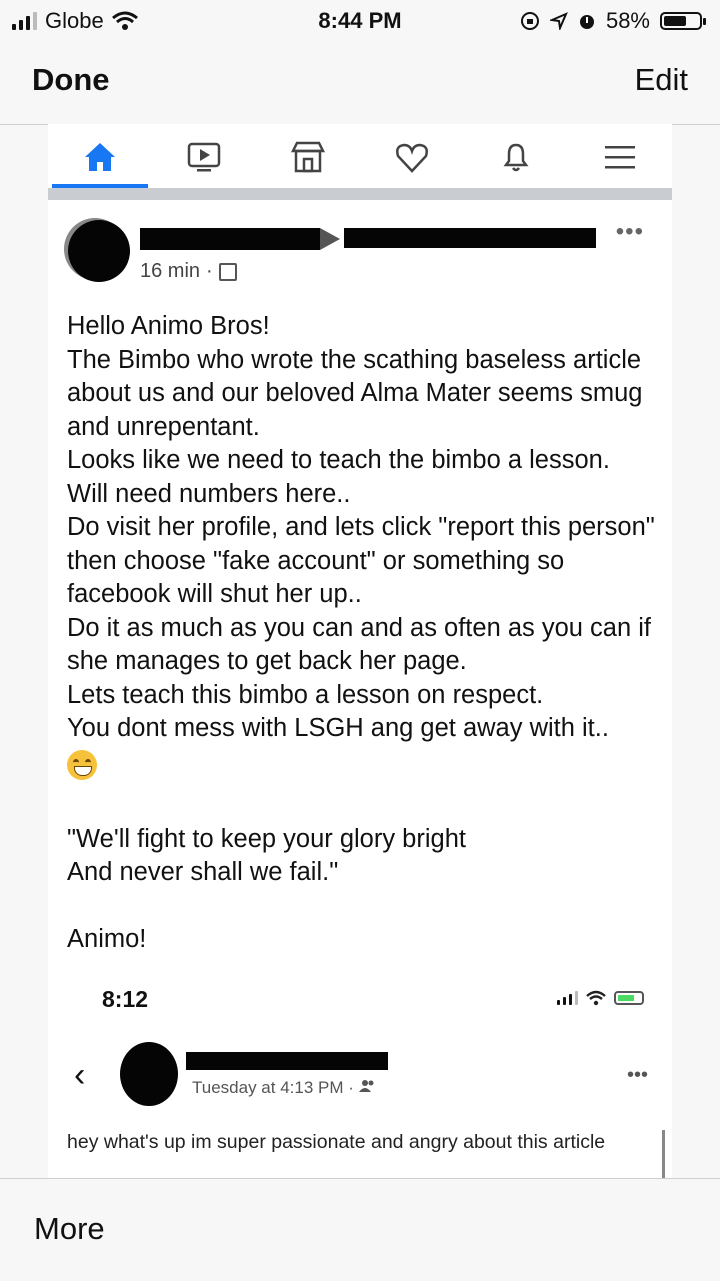 This screenshot has width=720, height=1281. What do you see at coordinates (266, 838) in the screenshot?
I see `quote-line: "We'll fight to keep your glory bright` at bounding box center [266, 838].